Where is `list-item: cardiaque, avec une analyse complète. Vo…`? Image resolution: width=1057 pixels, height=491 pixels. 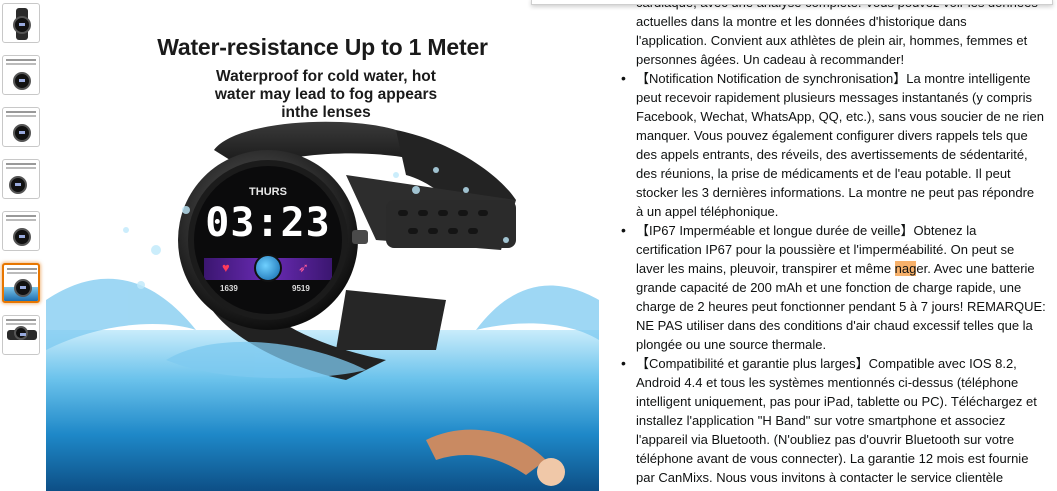 list-item: cardiaque, avec une analyse complète. Vo… is located at coordinates (837, 33).